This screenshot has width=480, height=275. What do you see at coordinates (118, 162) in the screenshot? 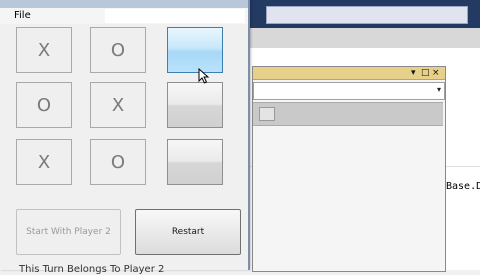
I see `board-cell-3-2: O` at bounding box center [118, 162].